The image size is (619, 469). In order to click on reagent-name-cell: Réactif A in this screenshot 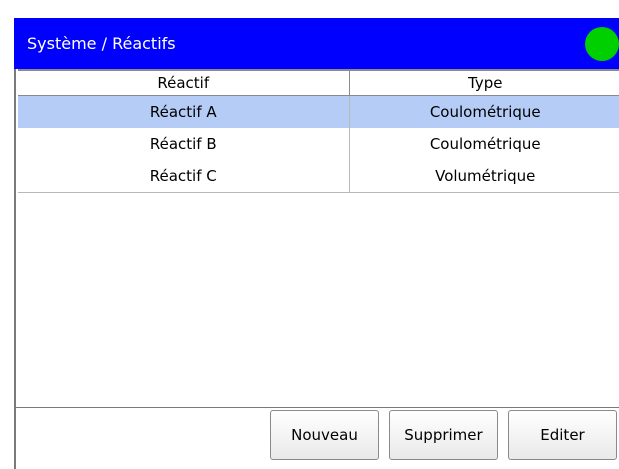, I will do `click(184, 111)`.